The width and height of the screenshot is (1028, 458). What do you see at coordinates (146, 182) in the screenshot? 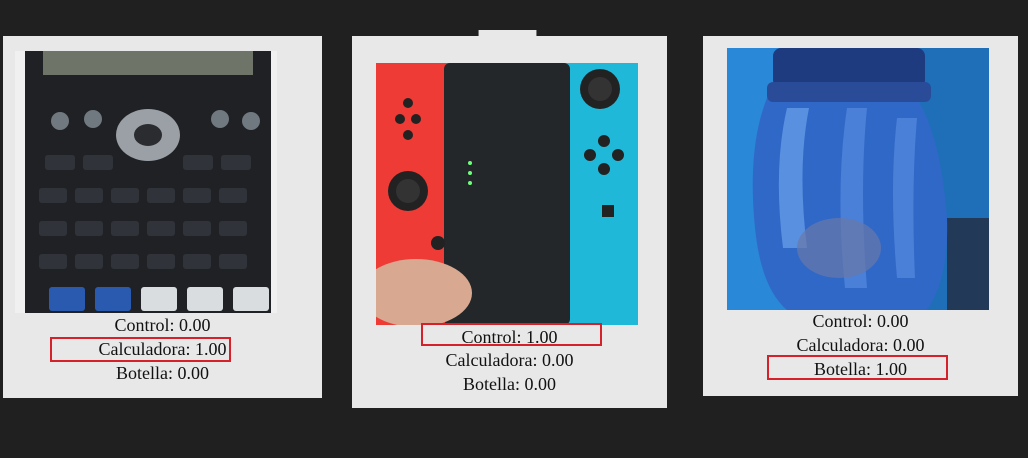
I see `calculator-image` at bounding box center [146, 182].